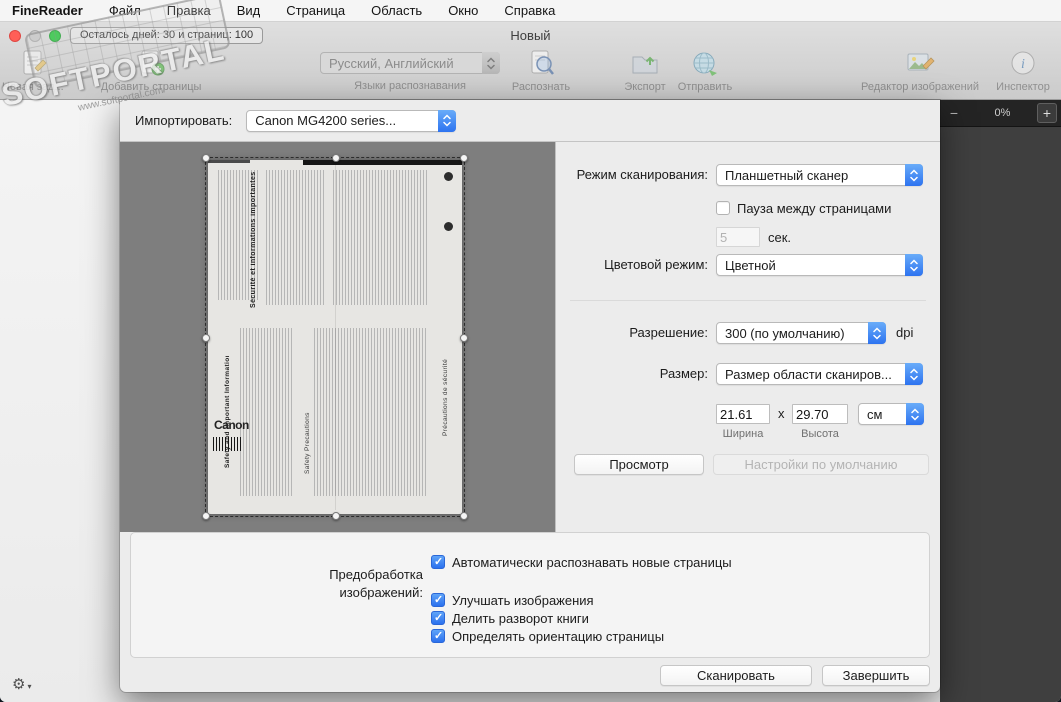 The width and height of the screenshot is (1061, 702). What do you see at coordinates (125, 10) in the screenshot?
I see `menu-file: Файл` at bounding box center [125, 10].